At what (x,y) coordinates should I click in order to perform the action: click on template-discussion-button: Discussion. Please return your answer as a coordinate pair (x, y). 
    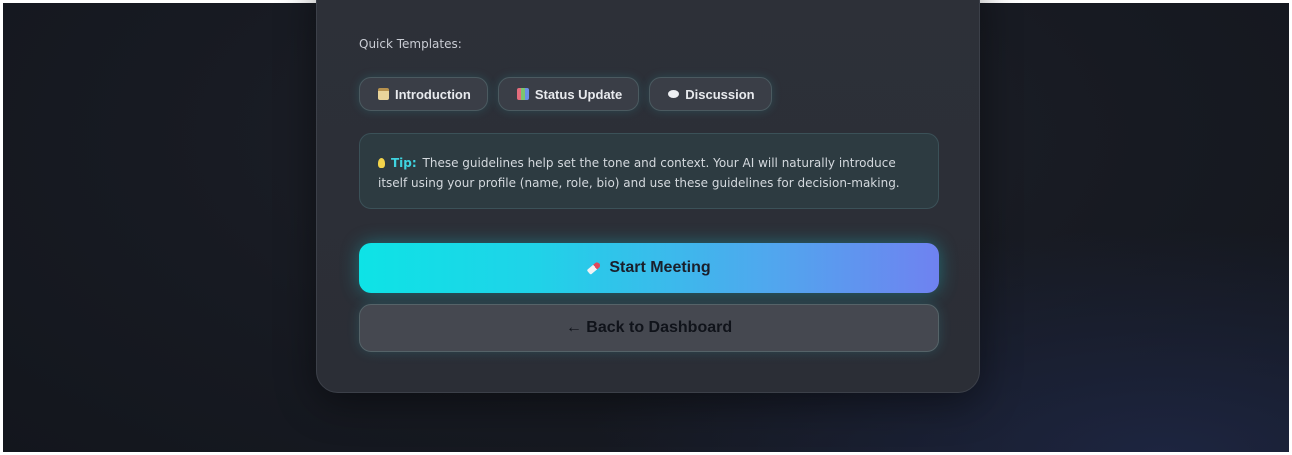
    Looking at the image, I should click on (710, 94).